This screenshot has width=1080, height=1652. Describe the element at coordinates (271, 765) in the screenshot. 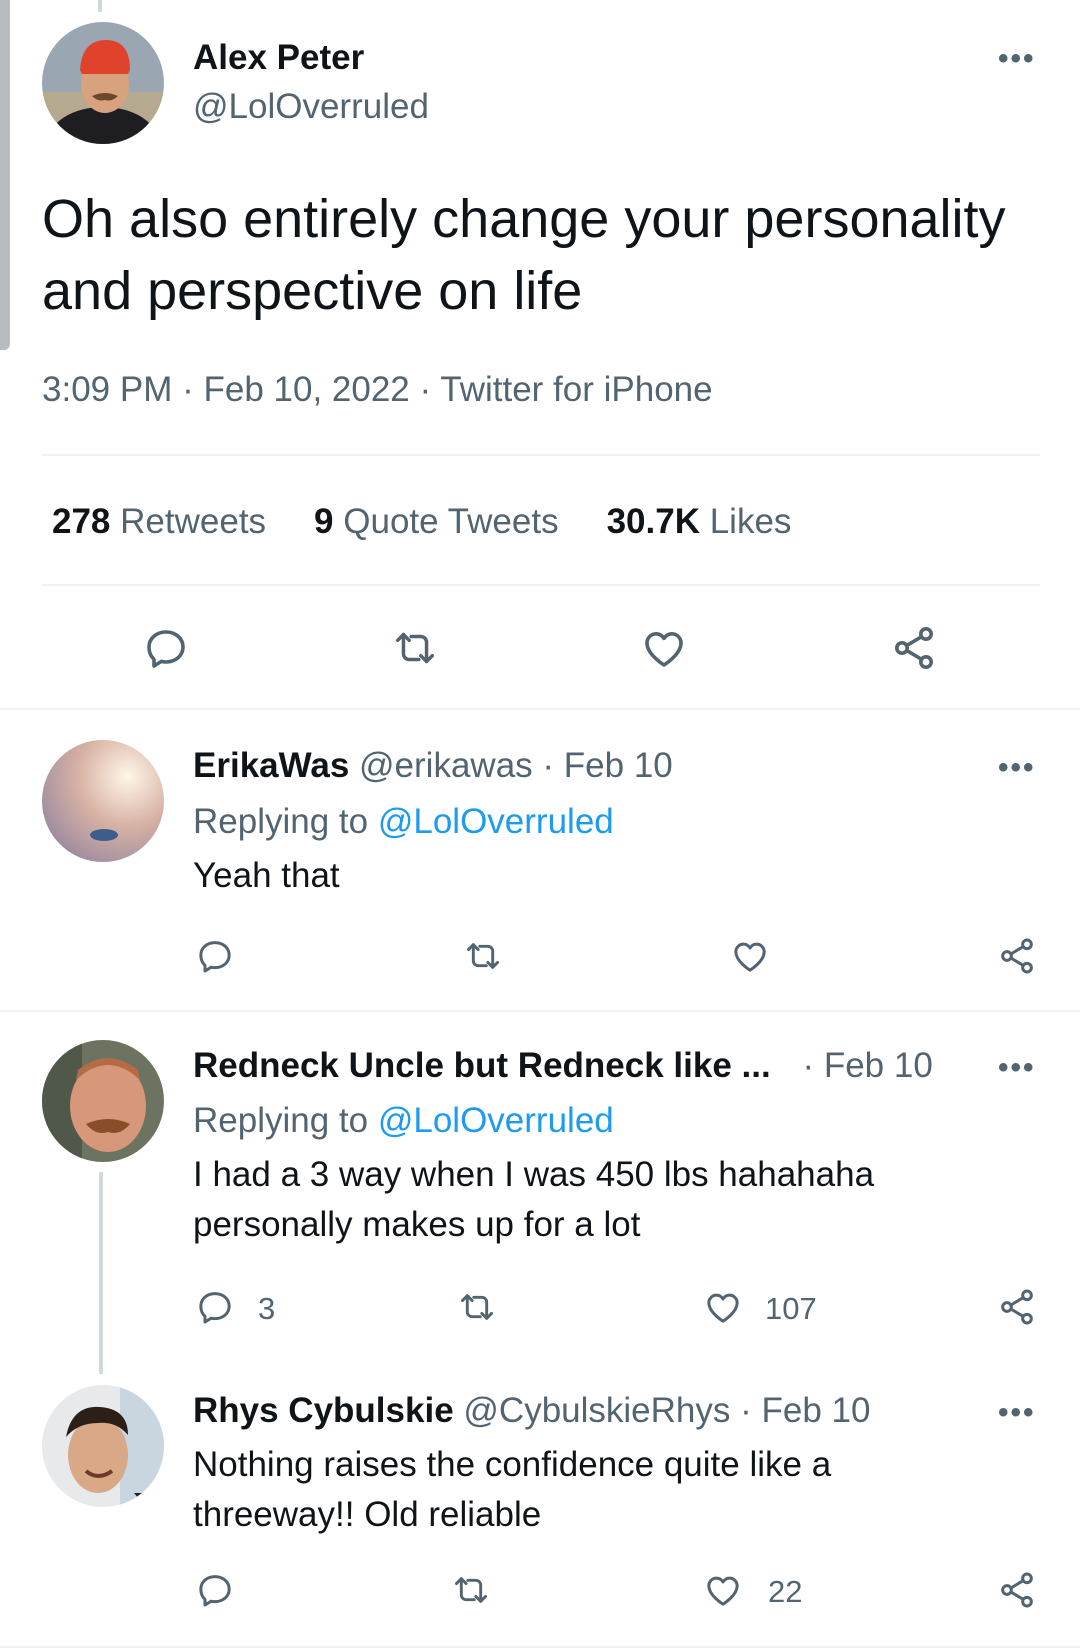

I see `reply-author-name: ErikaWas` at that location.